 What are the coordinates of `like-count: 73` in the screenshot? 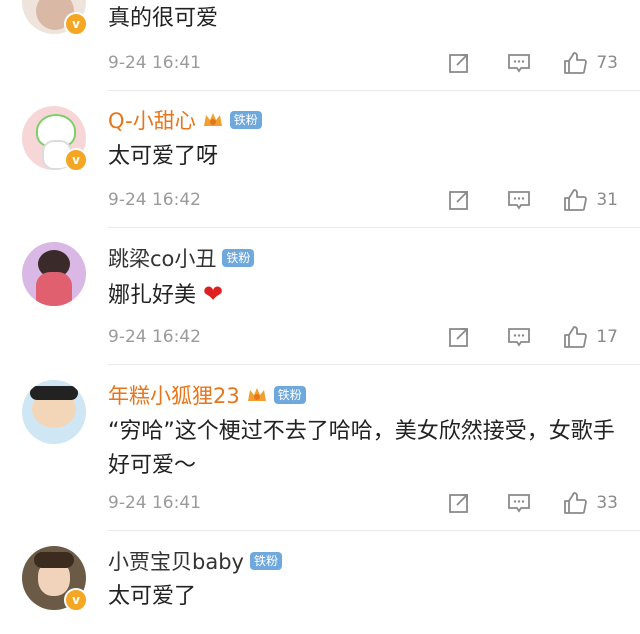 It's located at (607, 63).